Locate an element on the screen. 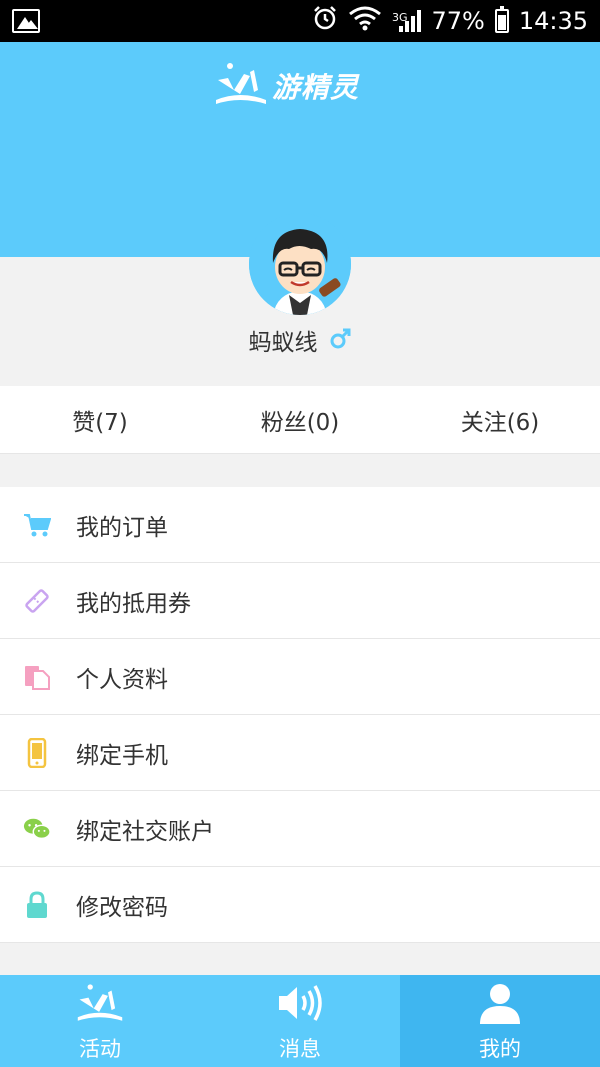  menu-item-coupons: 我的抵用券 is located at coordinates (300, 601).